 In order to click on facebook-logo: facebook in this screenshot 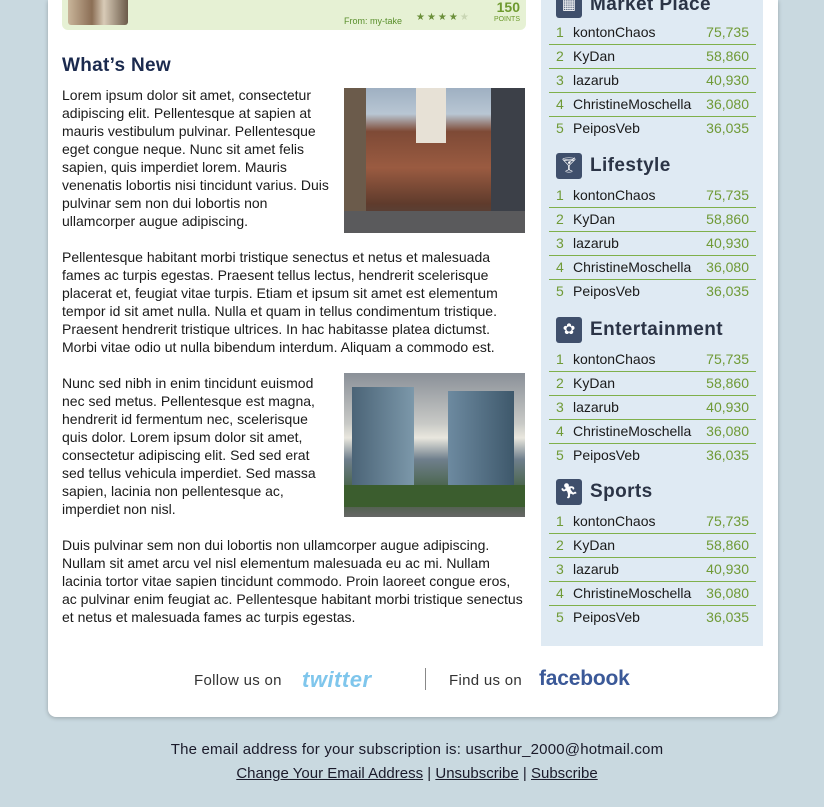, I will do `click(584, 679)`.